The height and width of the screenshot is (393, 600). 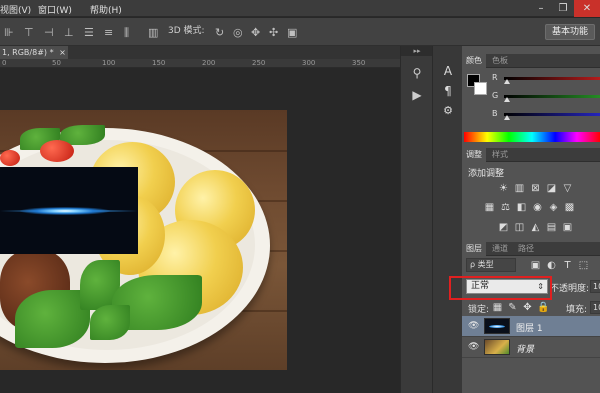 What do you see at coordinates (209, 63) in the screenshot?
I see `ruler-mark: 200` at bounding box center [209, 63].